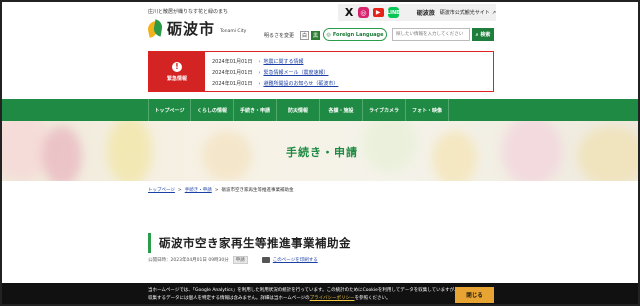 The width and height of the screenshot is (640, 306). Describe the element at coordinates (300, 83) in the screenshot. I see `emergency-link: 避難所開設のお知らせ（砺波市）` at that location.